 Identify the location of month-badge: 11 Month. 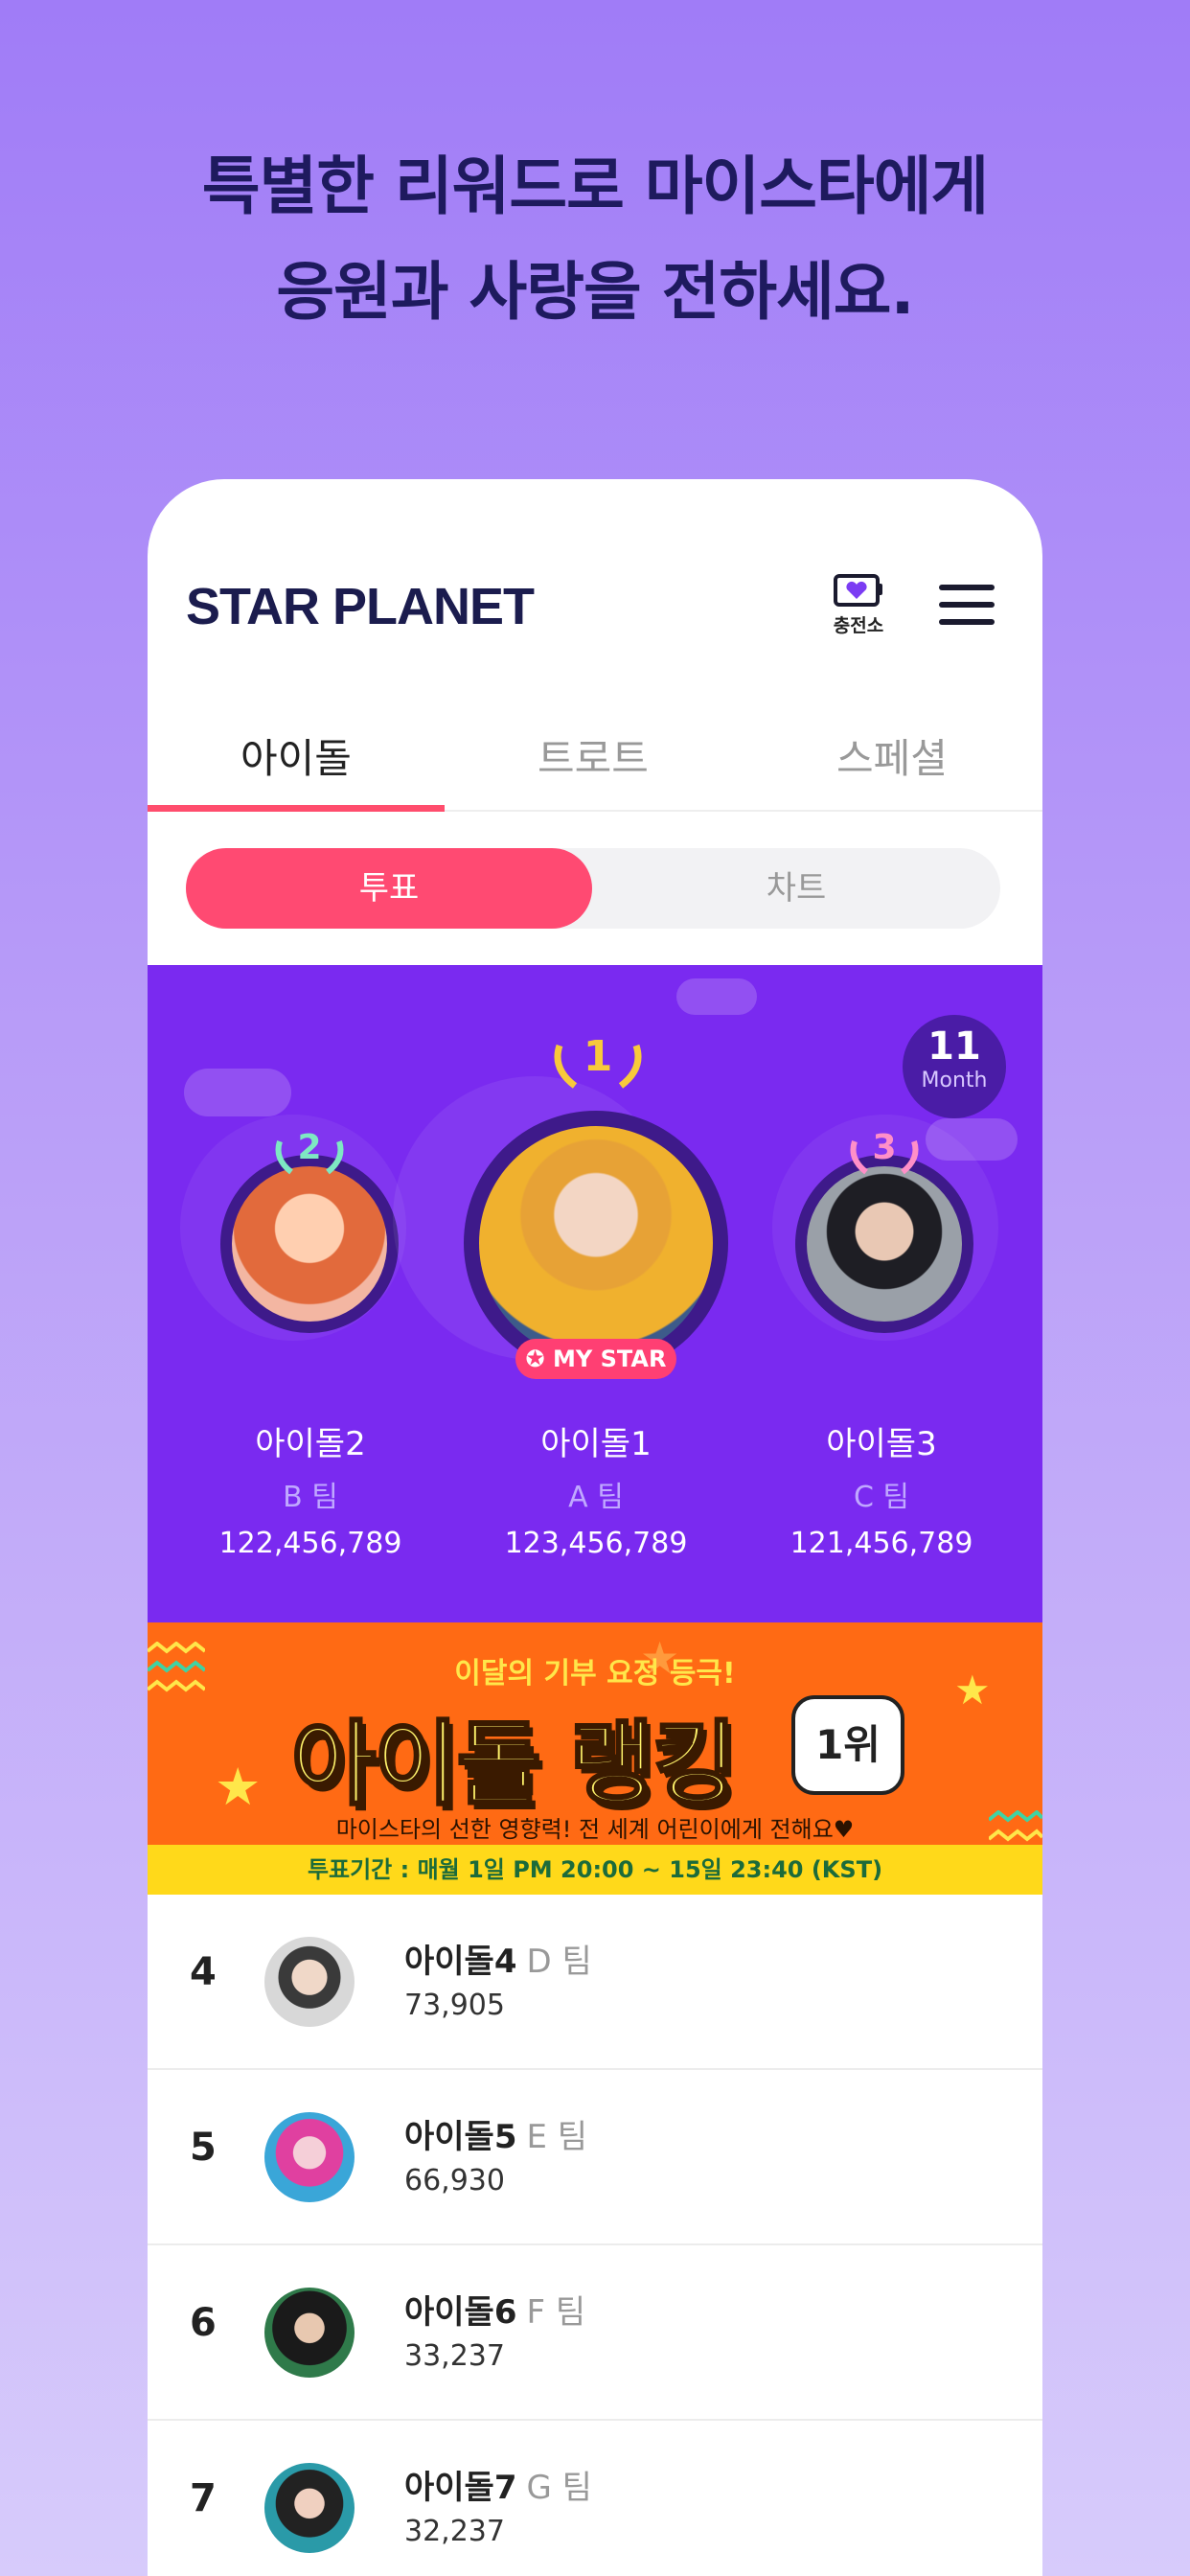
(955, 1066).